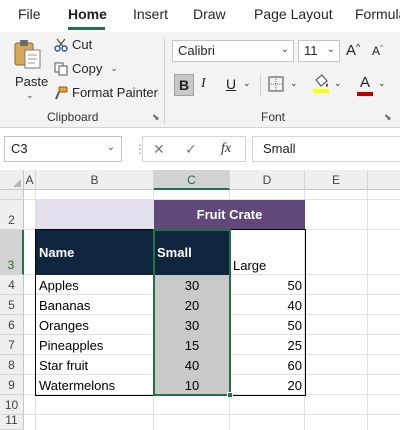  Describe the element at coordinates (12, 421) in the screenshot. I see `row-header-11: 11` at that location.